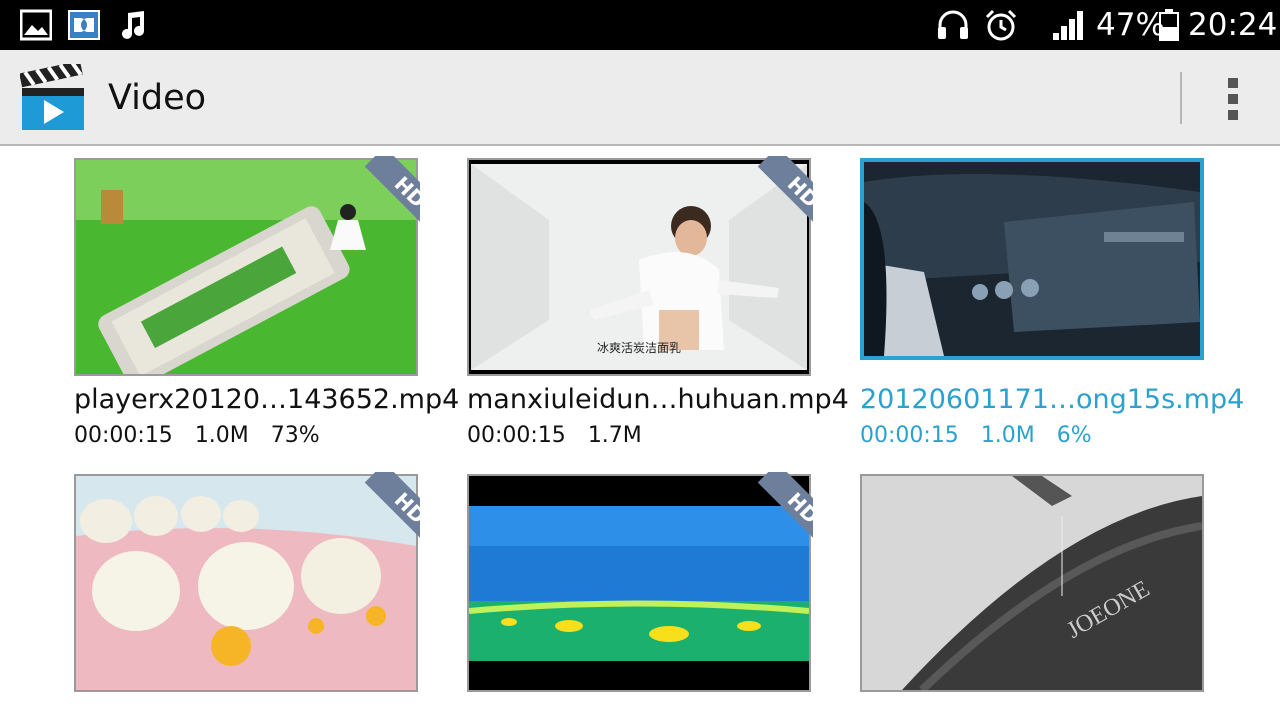 This screenshot has height=720, width=1280. What do you see at coordinates (132, 27) in the screenshot?
I see `music-notification-icon` at bounding box center [132, 27].